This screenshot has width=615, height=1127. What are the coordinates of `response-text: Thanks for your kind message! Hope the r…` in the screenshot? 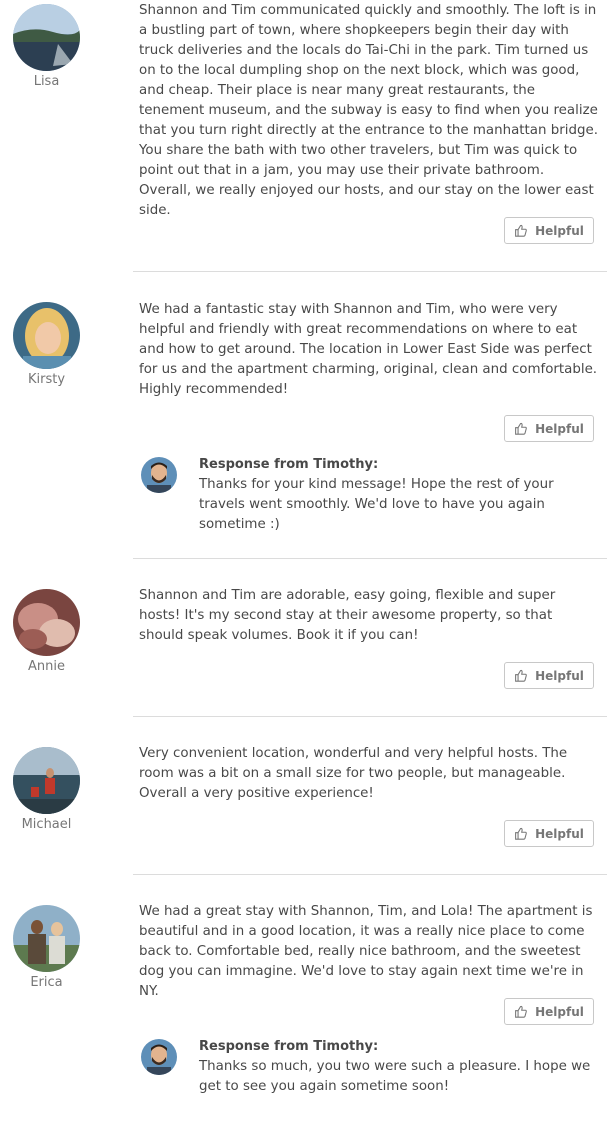 It's located at (376, 504).